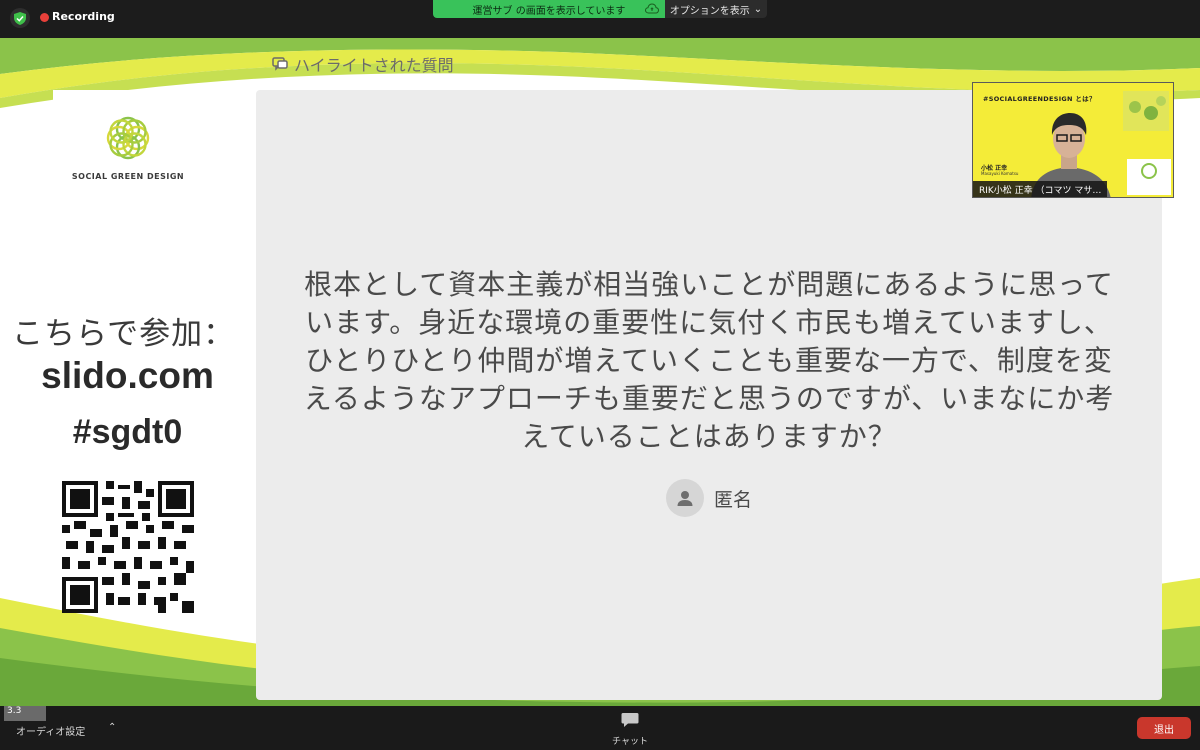 The width and height of the screenshot is (1200, 750). I want to click on screen-share-status: 運営サブ の画面を表示しています, so click(549, 9).